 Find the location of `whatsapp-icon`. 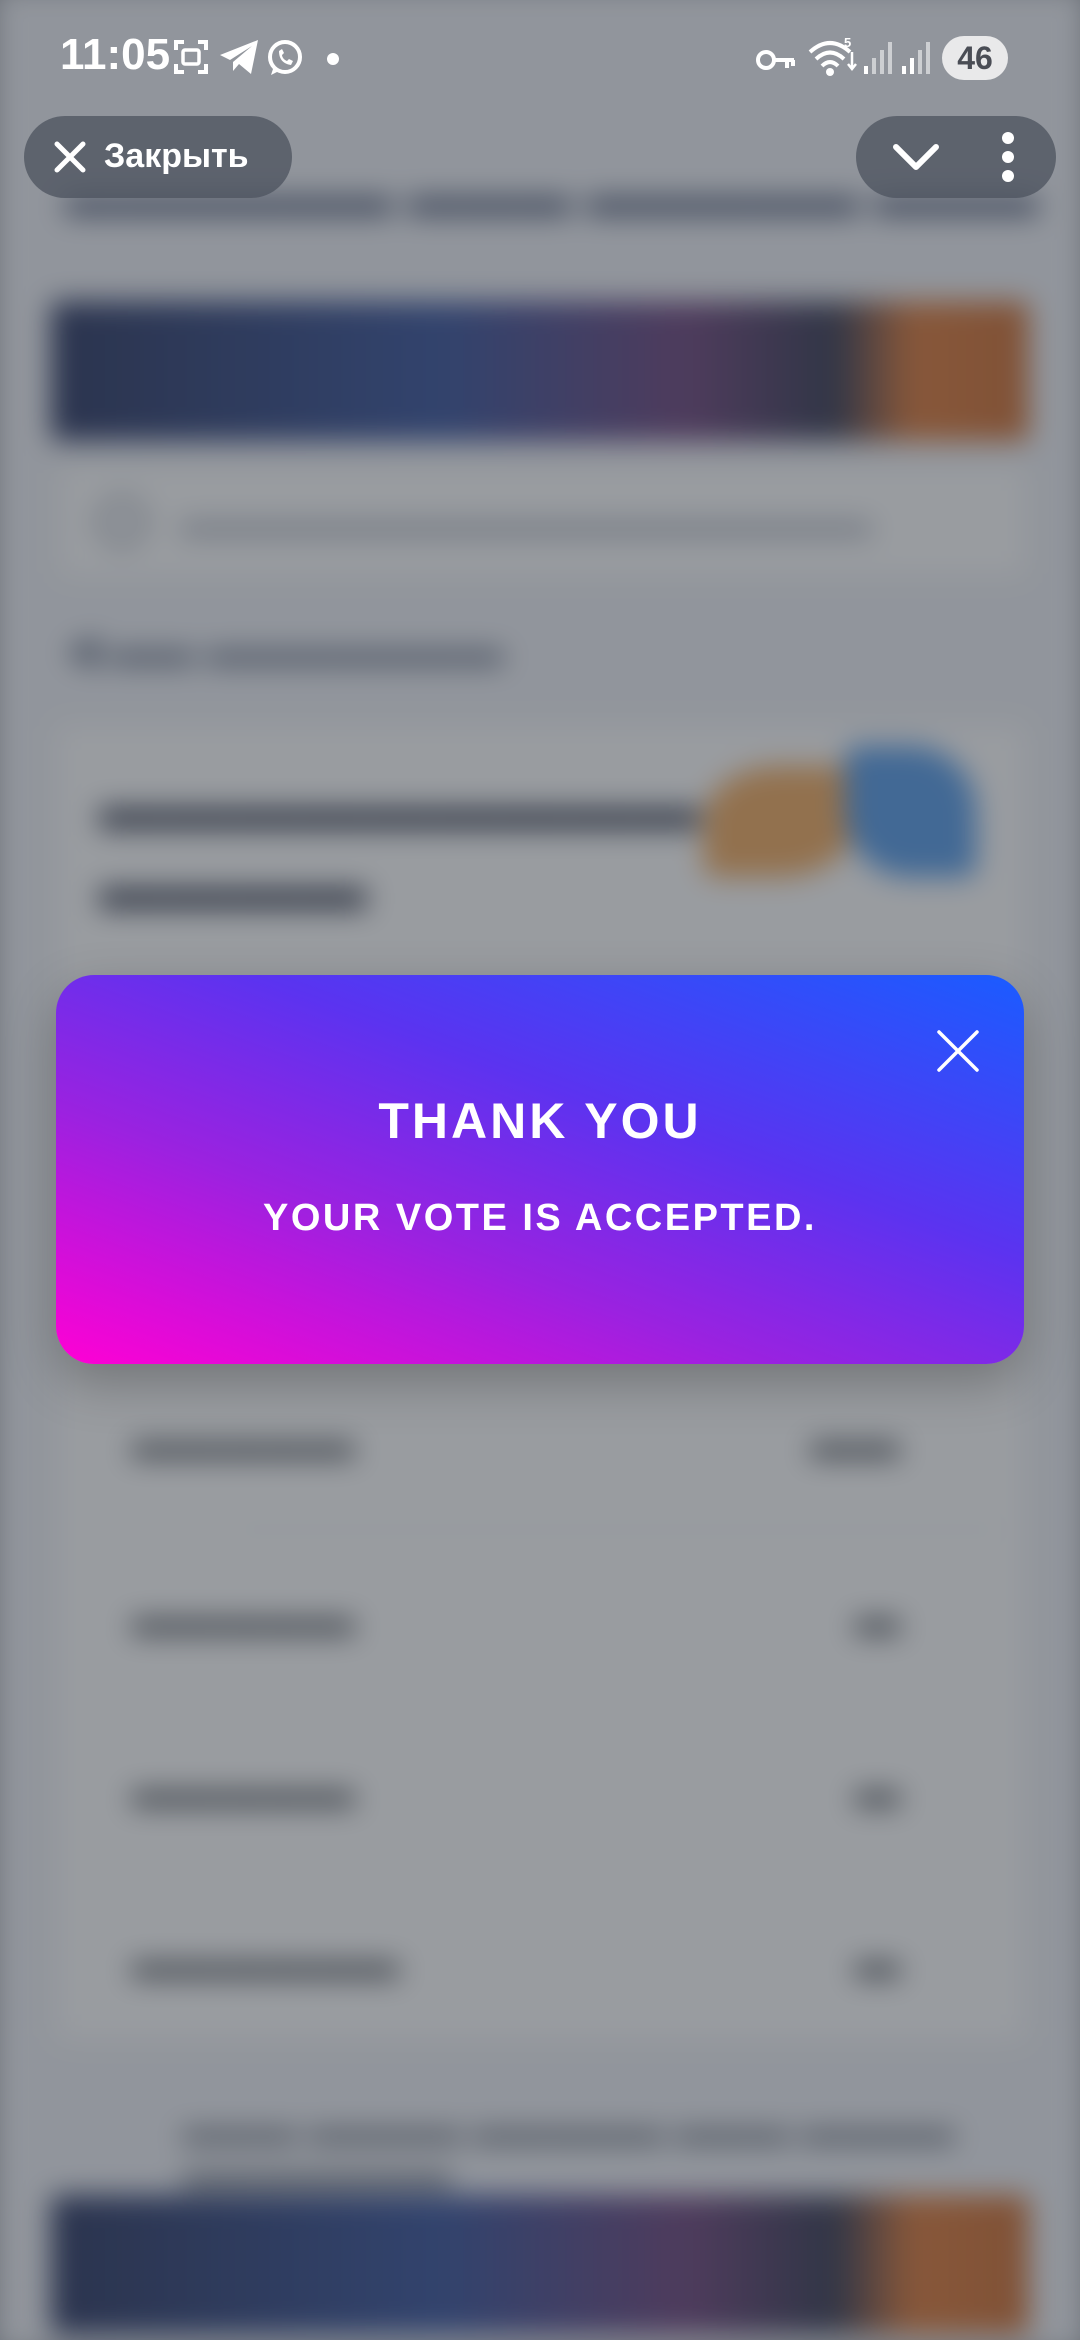

whatsapp-icon is located at coordinates (285, 57).